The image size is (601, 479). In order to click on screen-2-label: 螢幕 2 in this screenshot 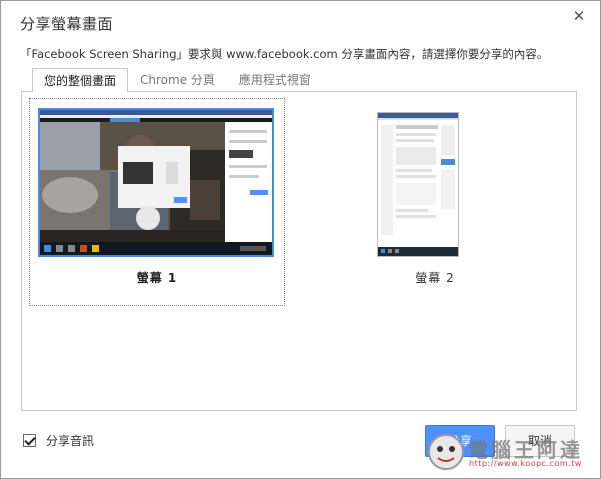, I will do `click(435, 278)`.